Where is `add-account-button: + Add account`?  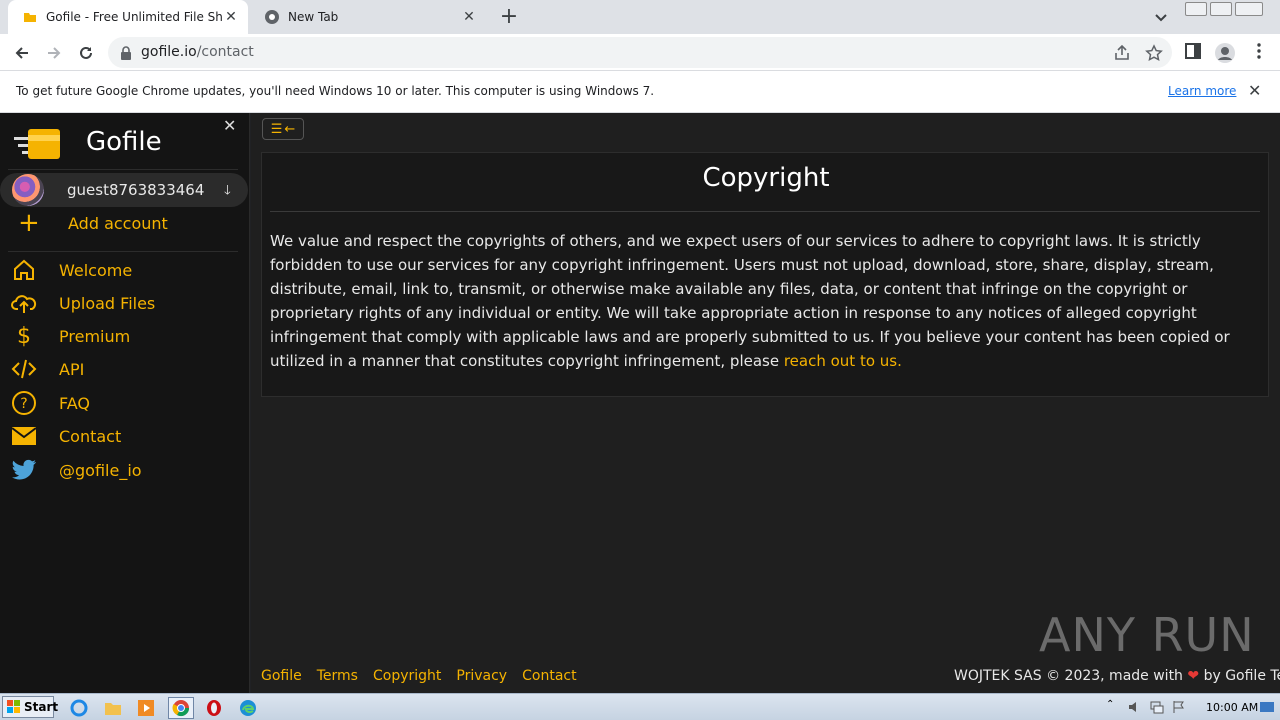
add-account-button: + Add account is located at coordinates (93, 223).